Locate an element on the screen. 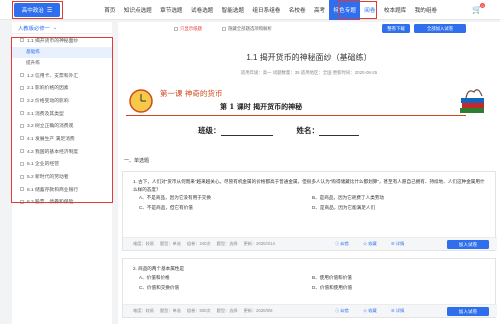 The image size is (500, 324). sidebar-item: 1.2 信用卡、支票和外汇 is located at coordinates (62, 75).